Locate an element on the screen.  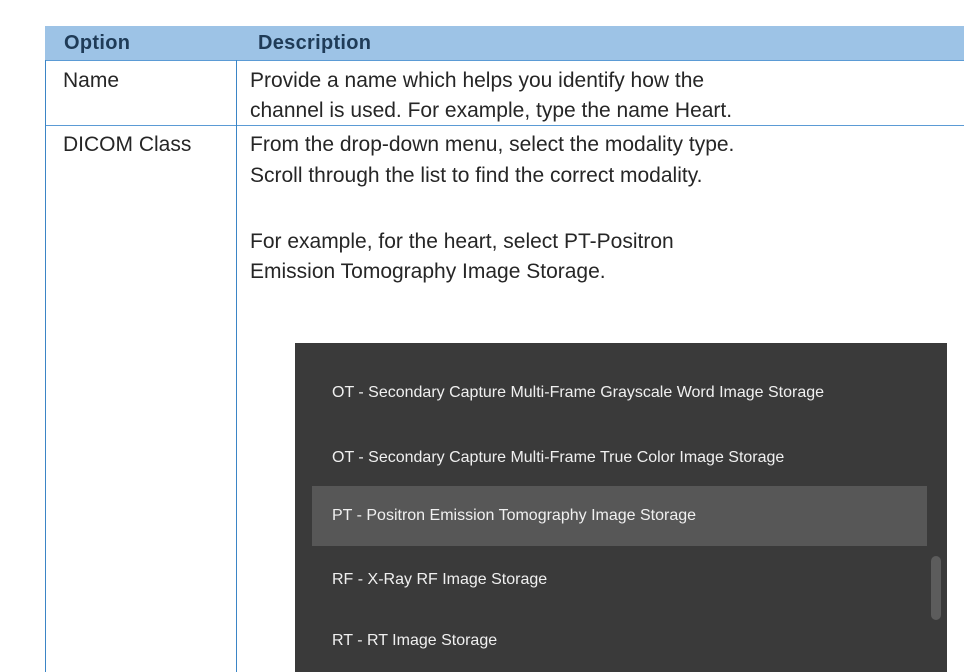
table-left-border is located at coordinates (45, 366).